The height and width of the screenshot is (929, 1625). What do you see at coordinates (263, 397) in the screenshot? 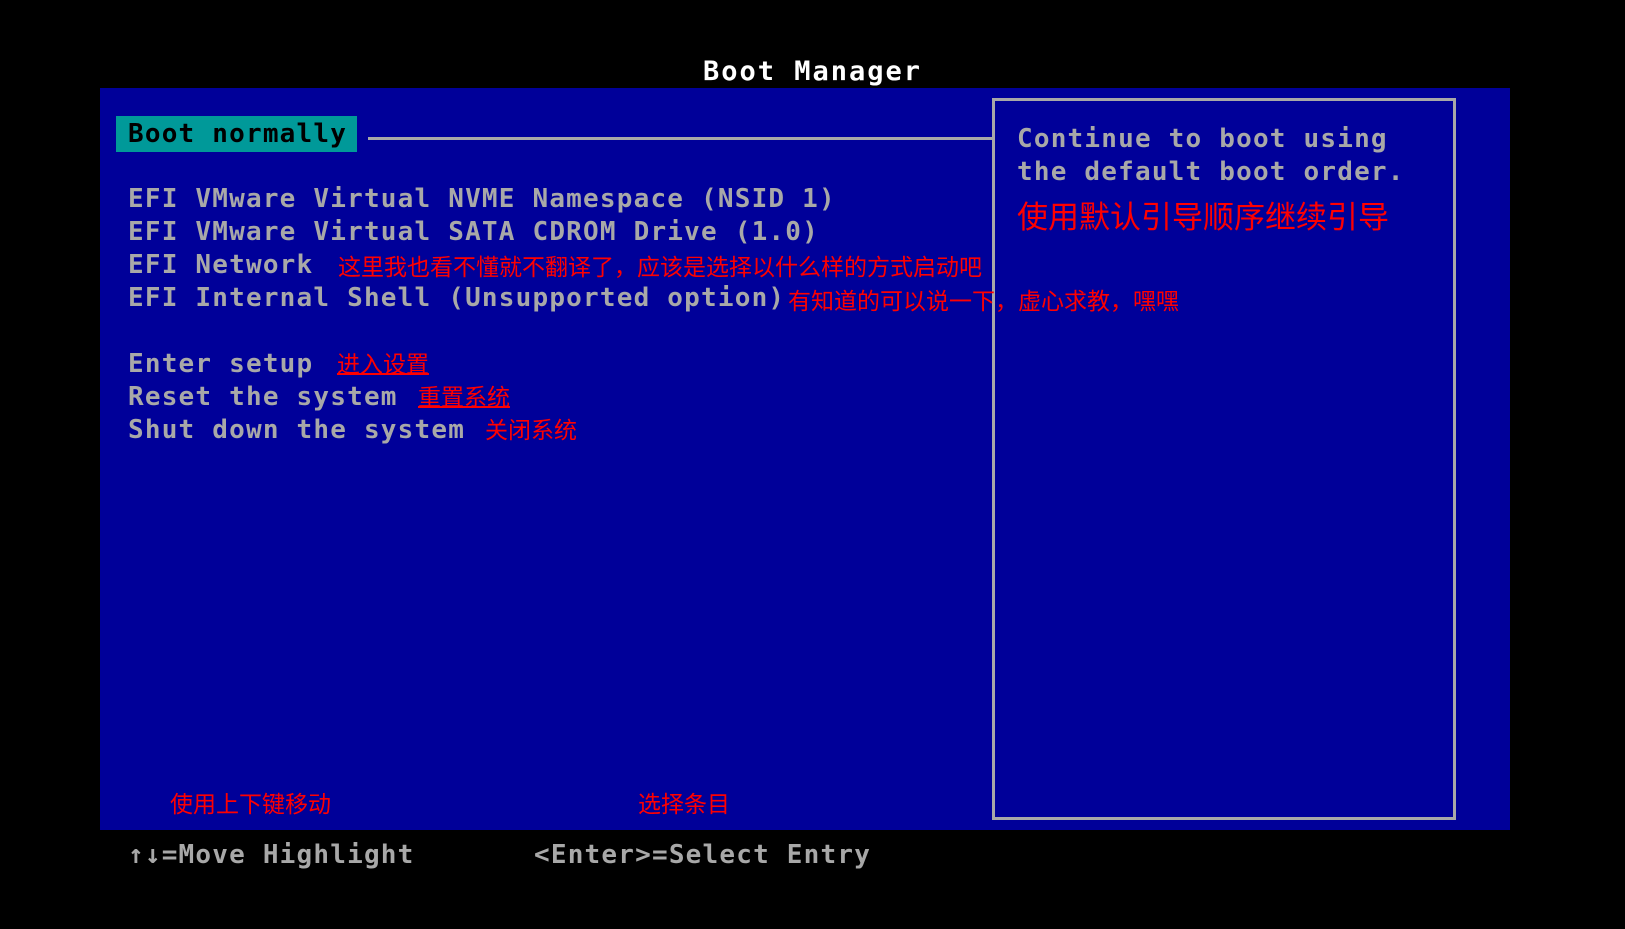
I see `menu-item-reset-system: Reset the system` at bounding box center [263, 397].